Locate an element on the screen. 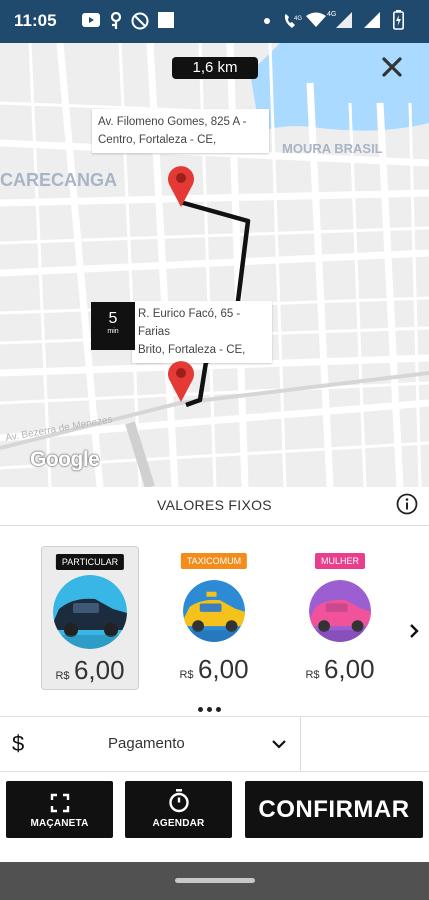 This screenshot has width=429, height=900. chevron-down-icon is located at coordinates (279, 744).